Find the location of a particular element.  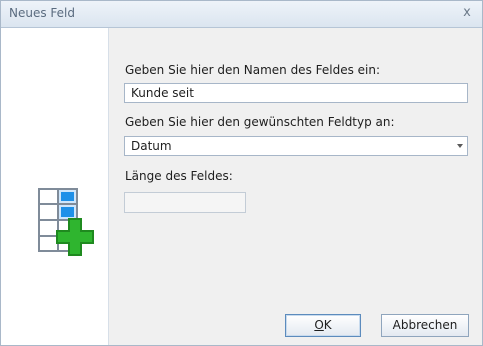

table-add-field-icon is located at coordinates (66, 222).